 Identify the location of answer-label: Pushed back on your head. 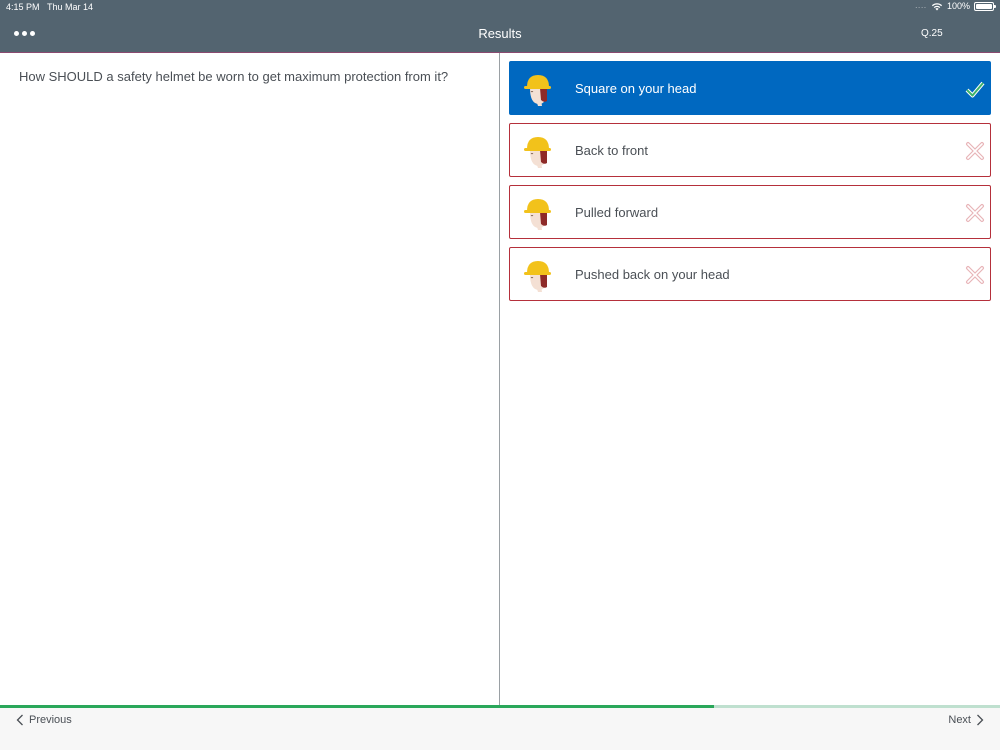
(652, 274).